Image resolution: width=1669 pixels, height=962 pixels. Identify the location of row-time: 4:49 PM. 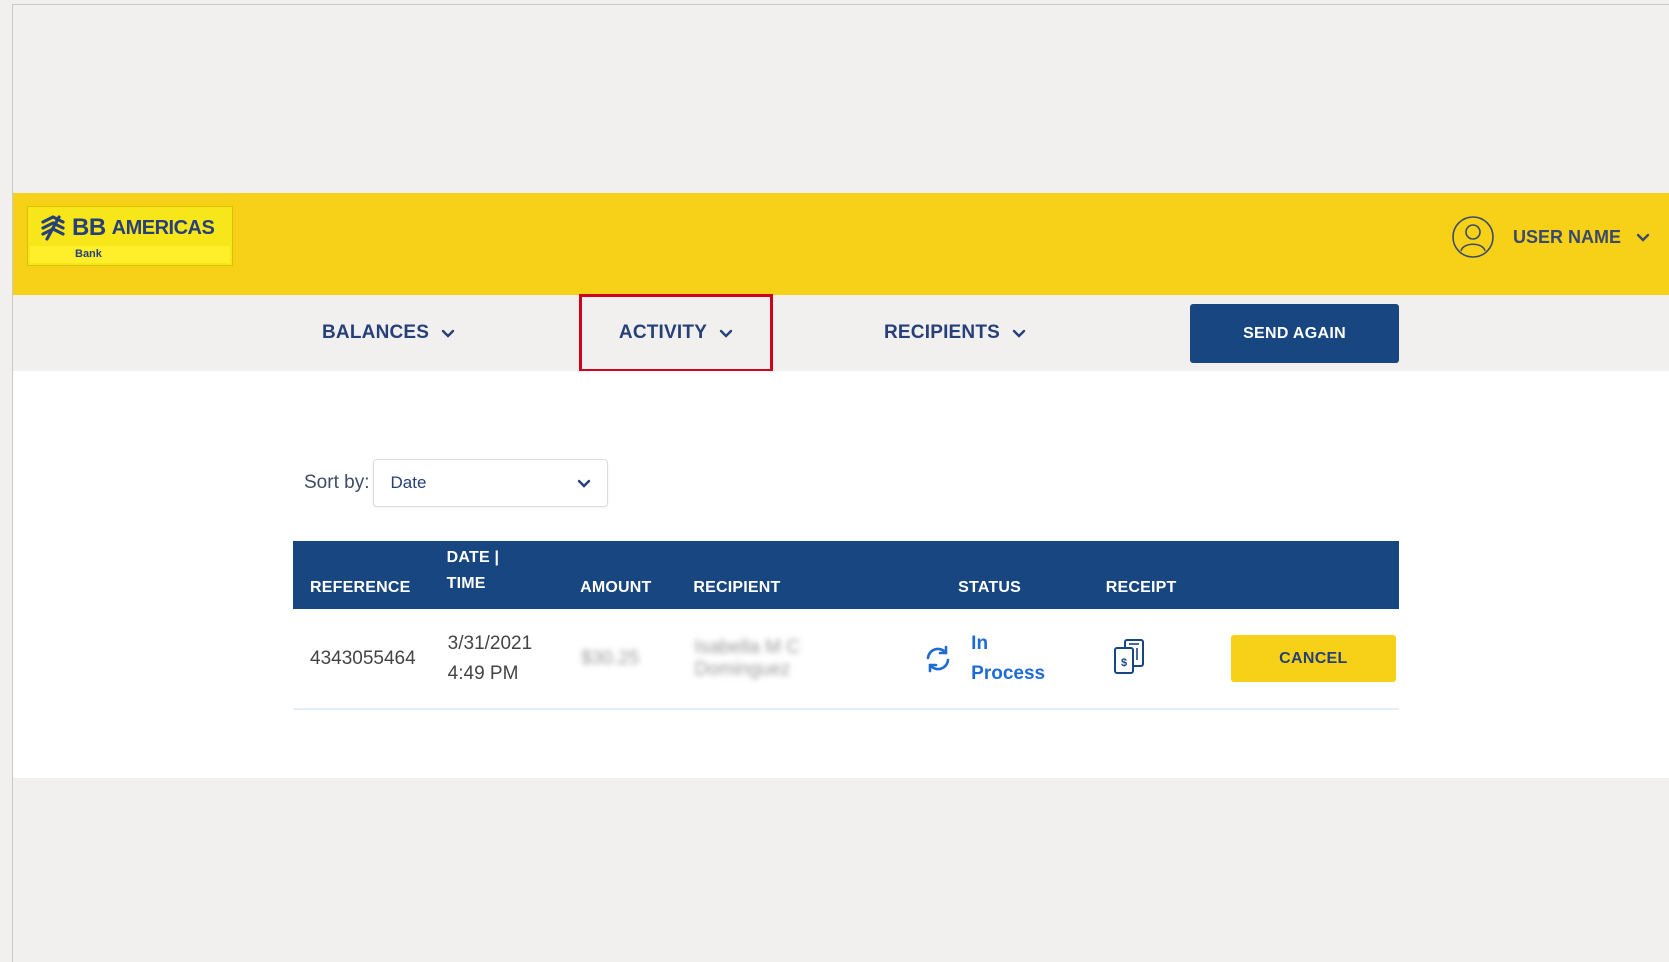
(483, 673).